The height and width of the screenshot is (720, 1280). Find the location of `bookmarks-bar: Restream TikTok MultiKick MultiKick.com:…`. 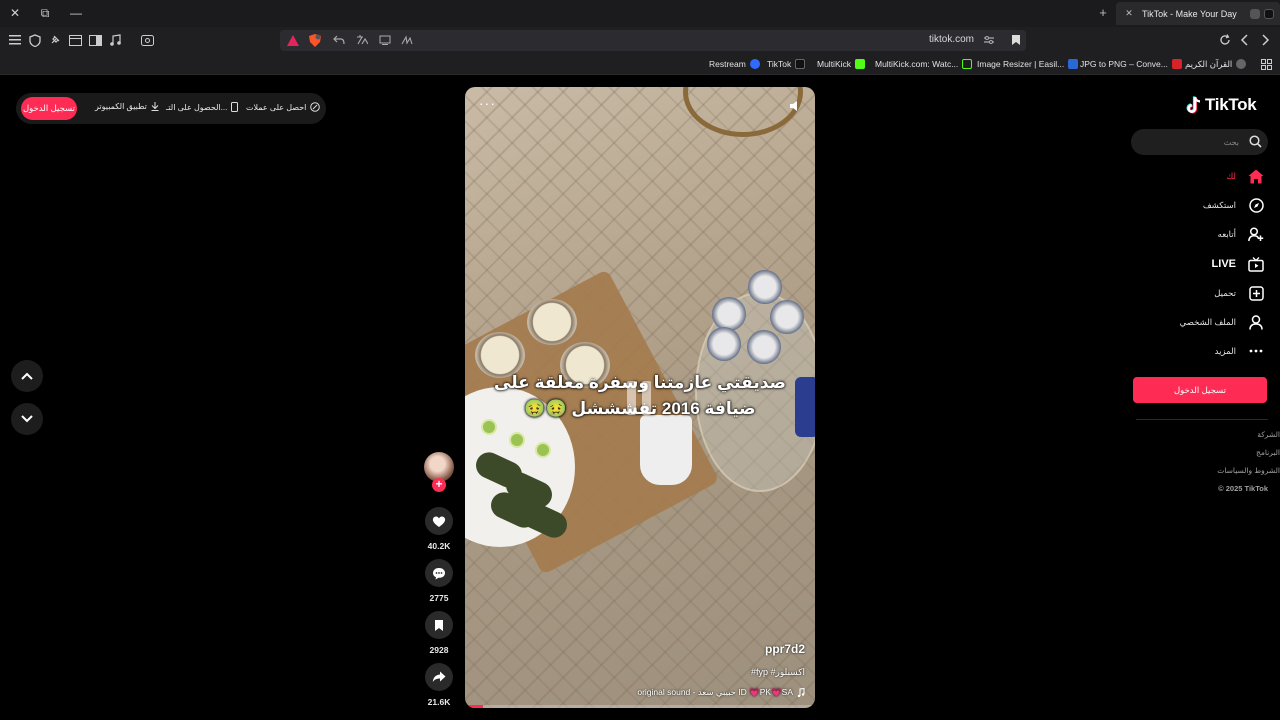

bookmarks-bar: Restream TikTok MultiKick MultiKick.com:… is located at coordinates (640, 64).